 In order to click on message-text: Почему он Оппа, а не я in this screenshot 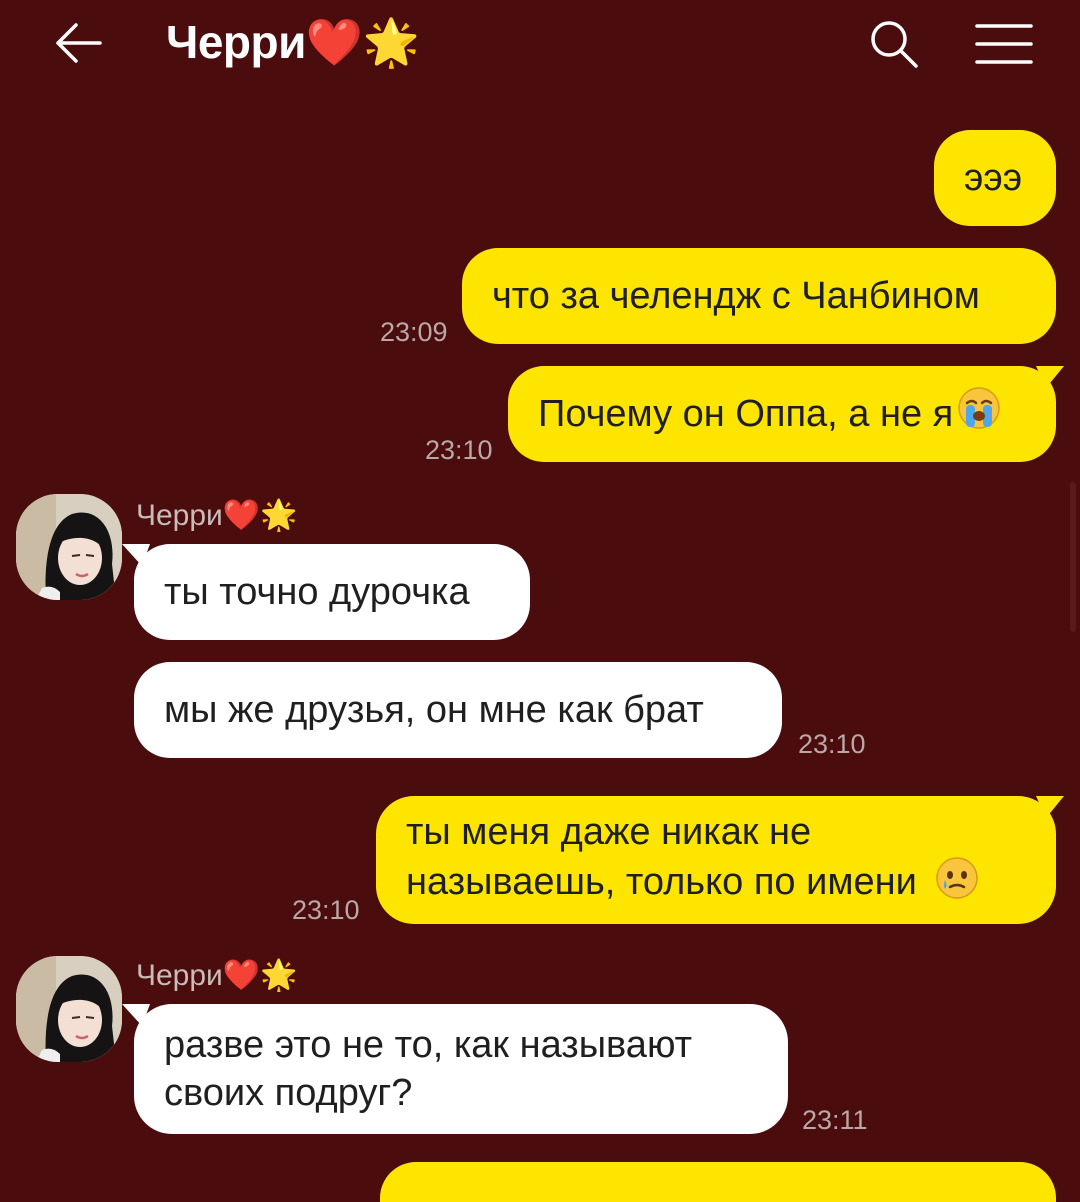, I will do `click(746, 414)`.